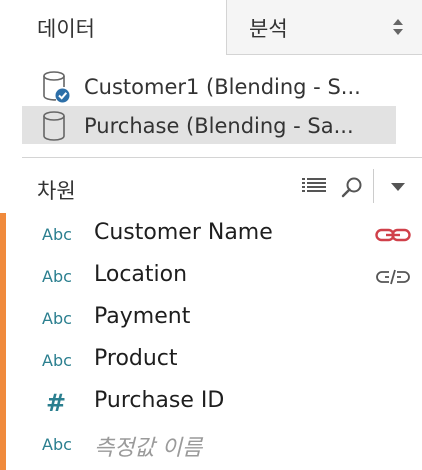  I want to click on pane-tabs: 데이터 분석, so click(211, 27).